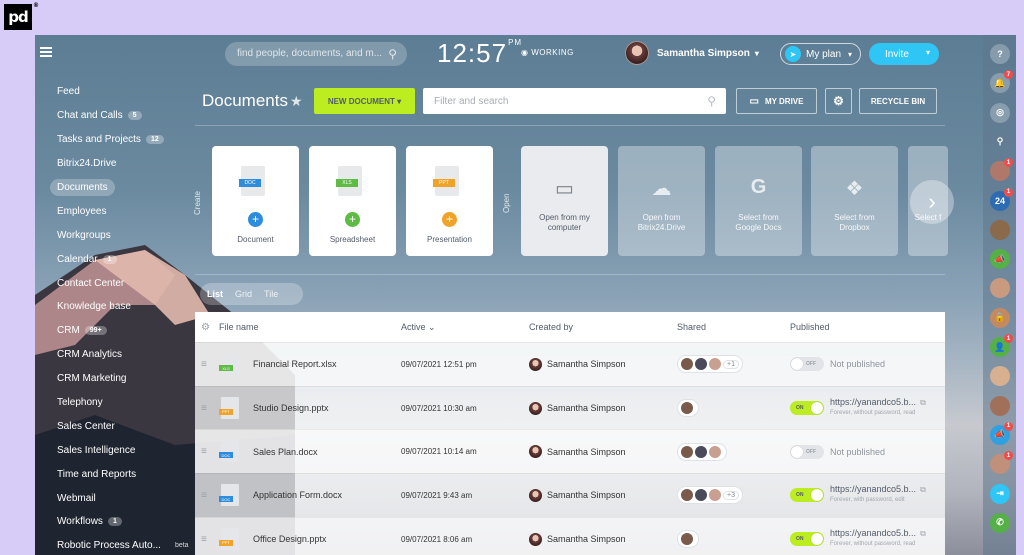 This screenshot has width=1024, height=555. I want to click on exit-icon: ⇥, so click(1000, 493).